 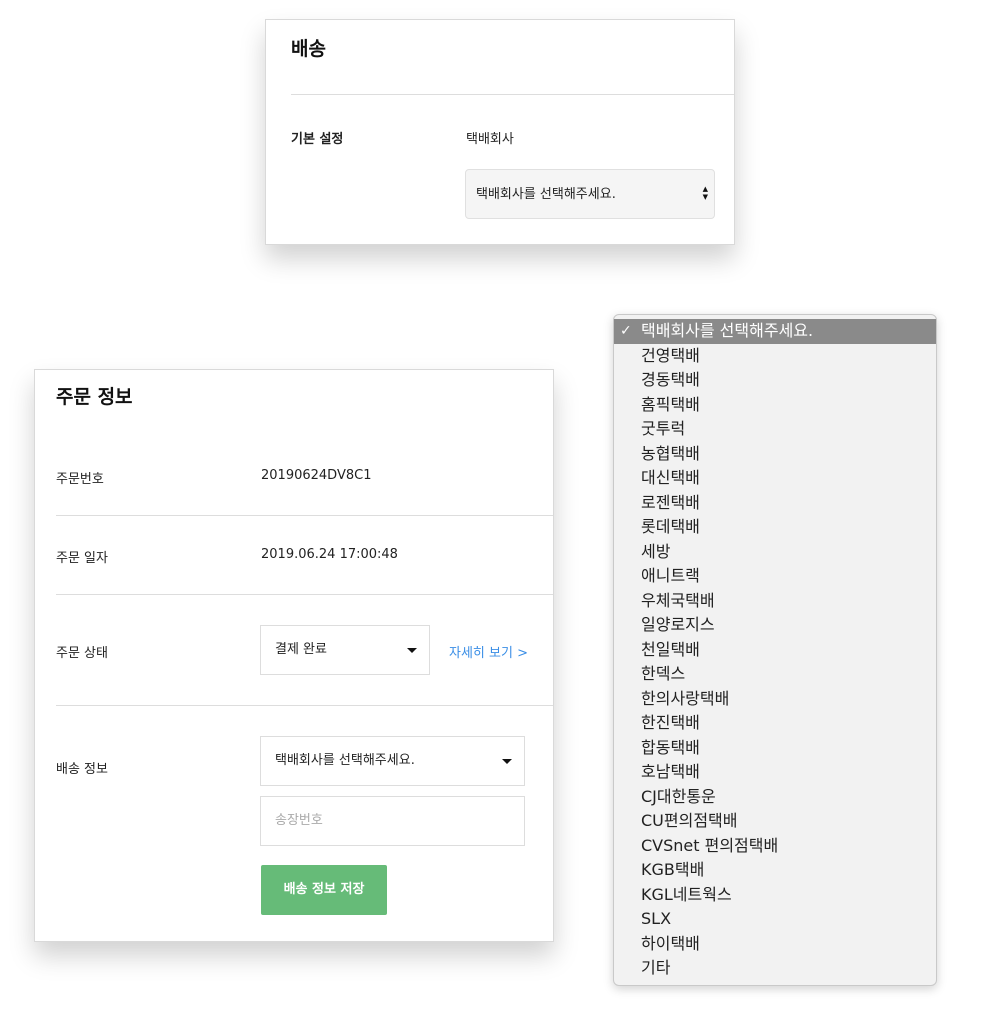 I want to click on dropdown-option: 애니트랙, so click(x=775, y=576).